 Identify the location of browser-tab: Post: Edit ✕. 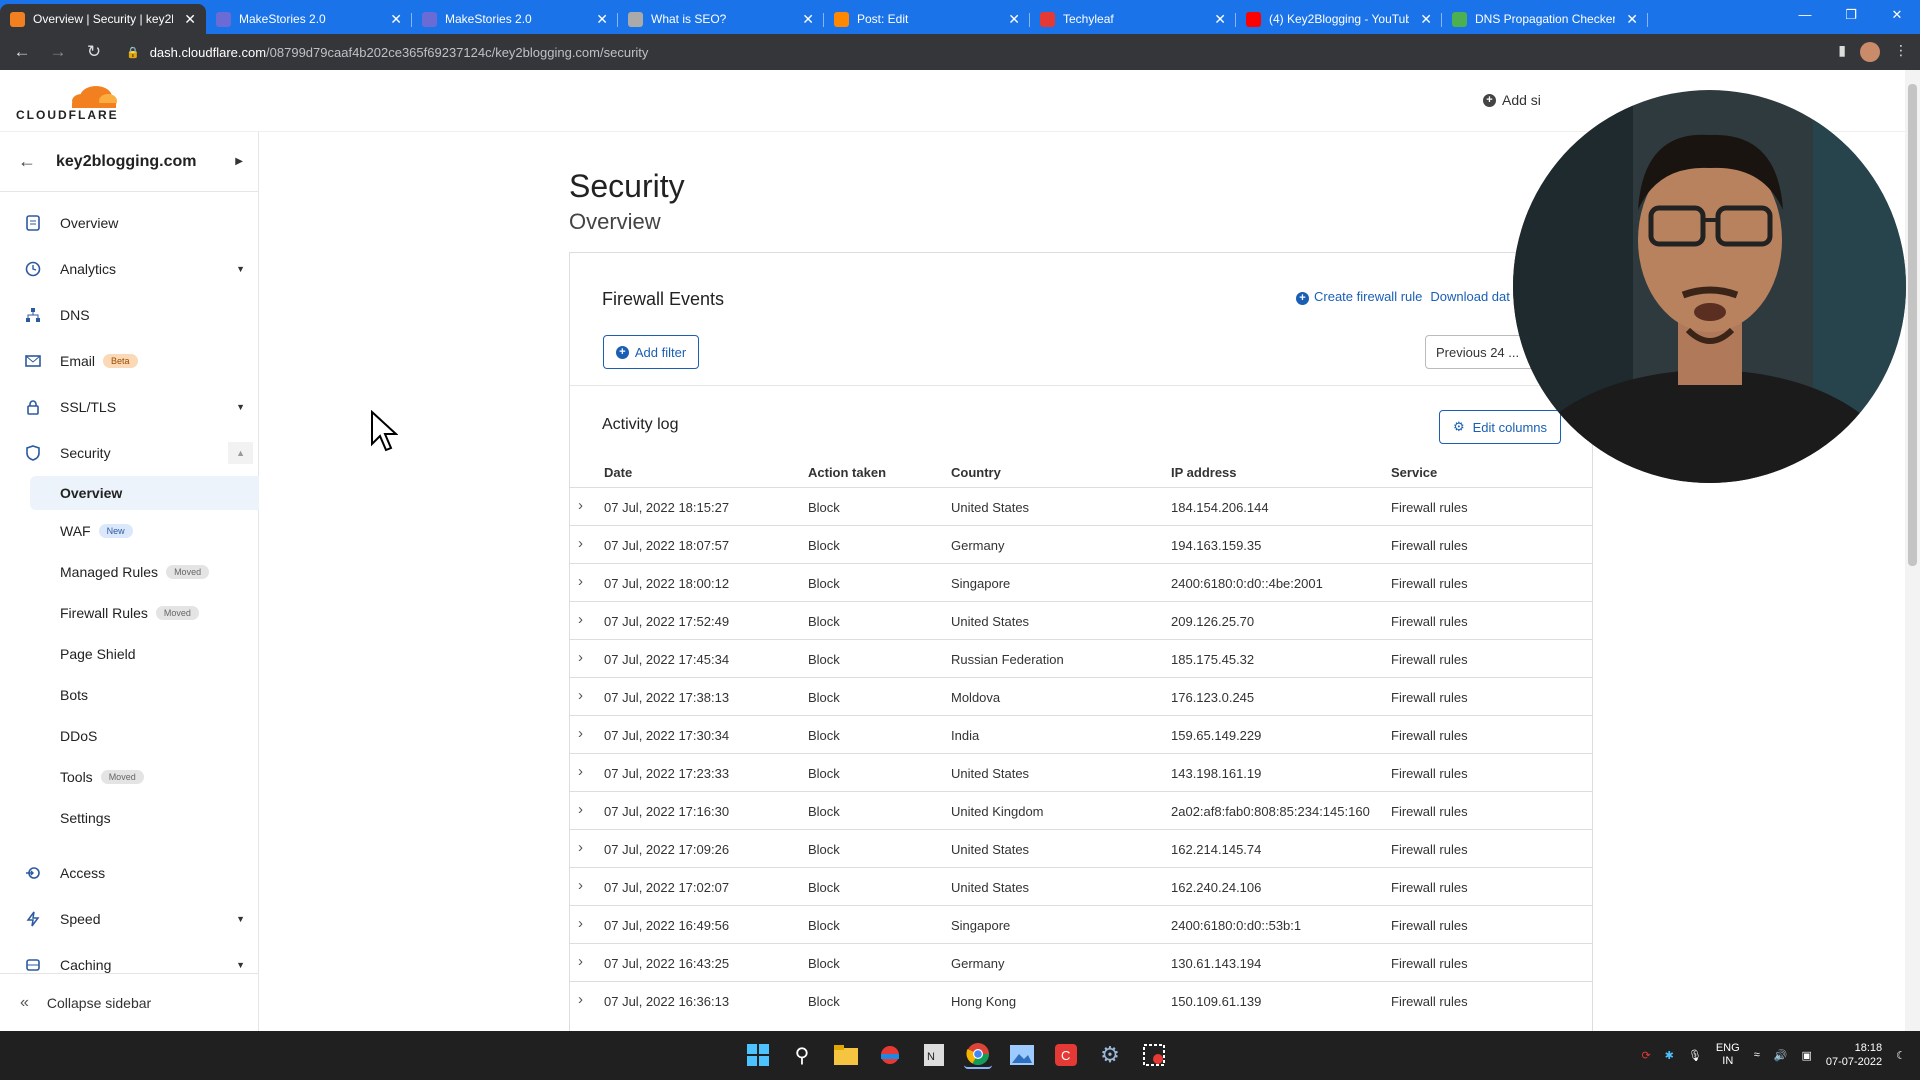
(927, 19).